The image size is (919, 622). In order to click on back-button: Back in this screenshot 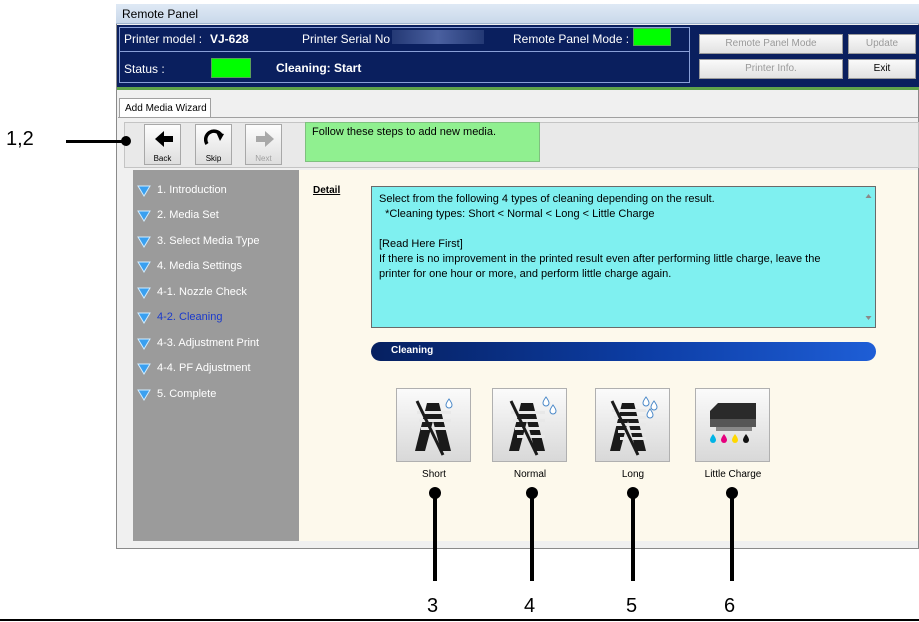, I will do `click(162, 144)`.